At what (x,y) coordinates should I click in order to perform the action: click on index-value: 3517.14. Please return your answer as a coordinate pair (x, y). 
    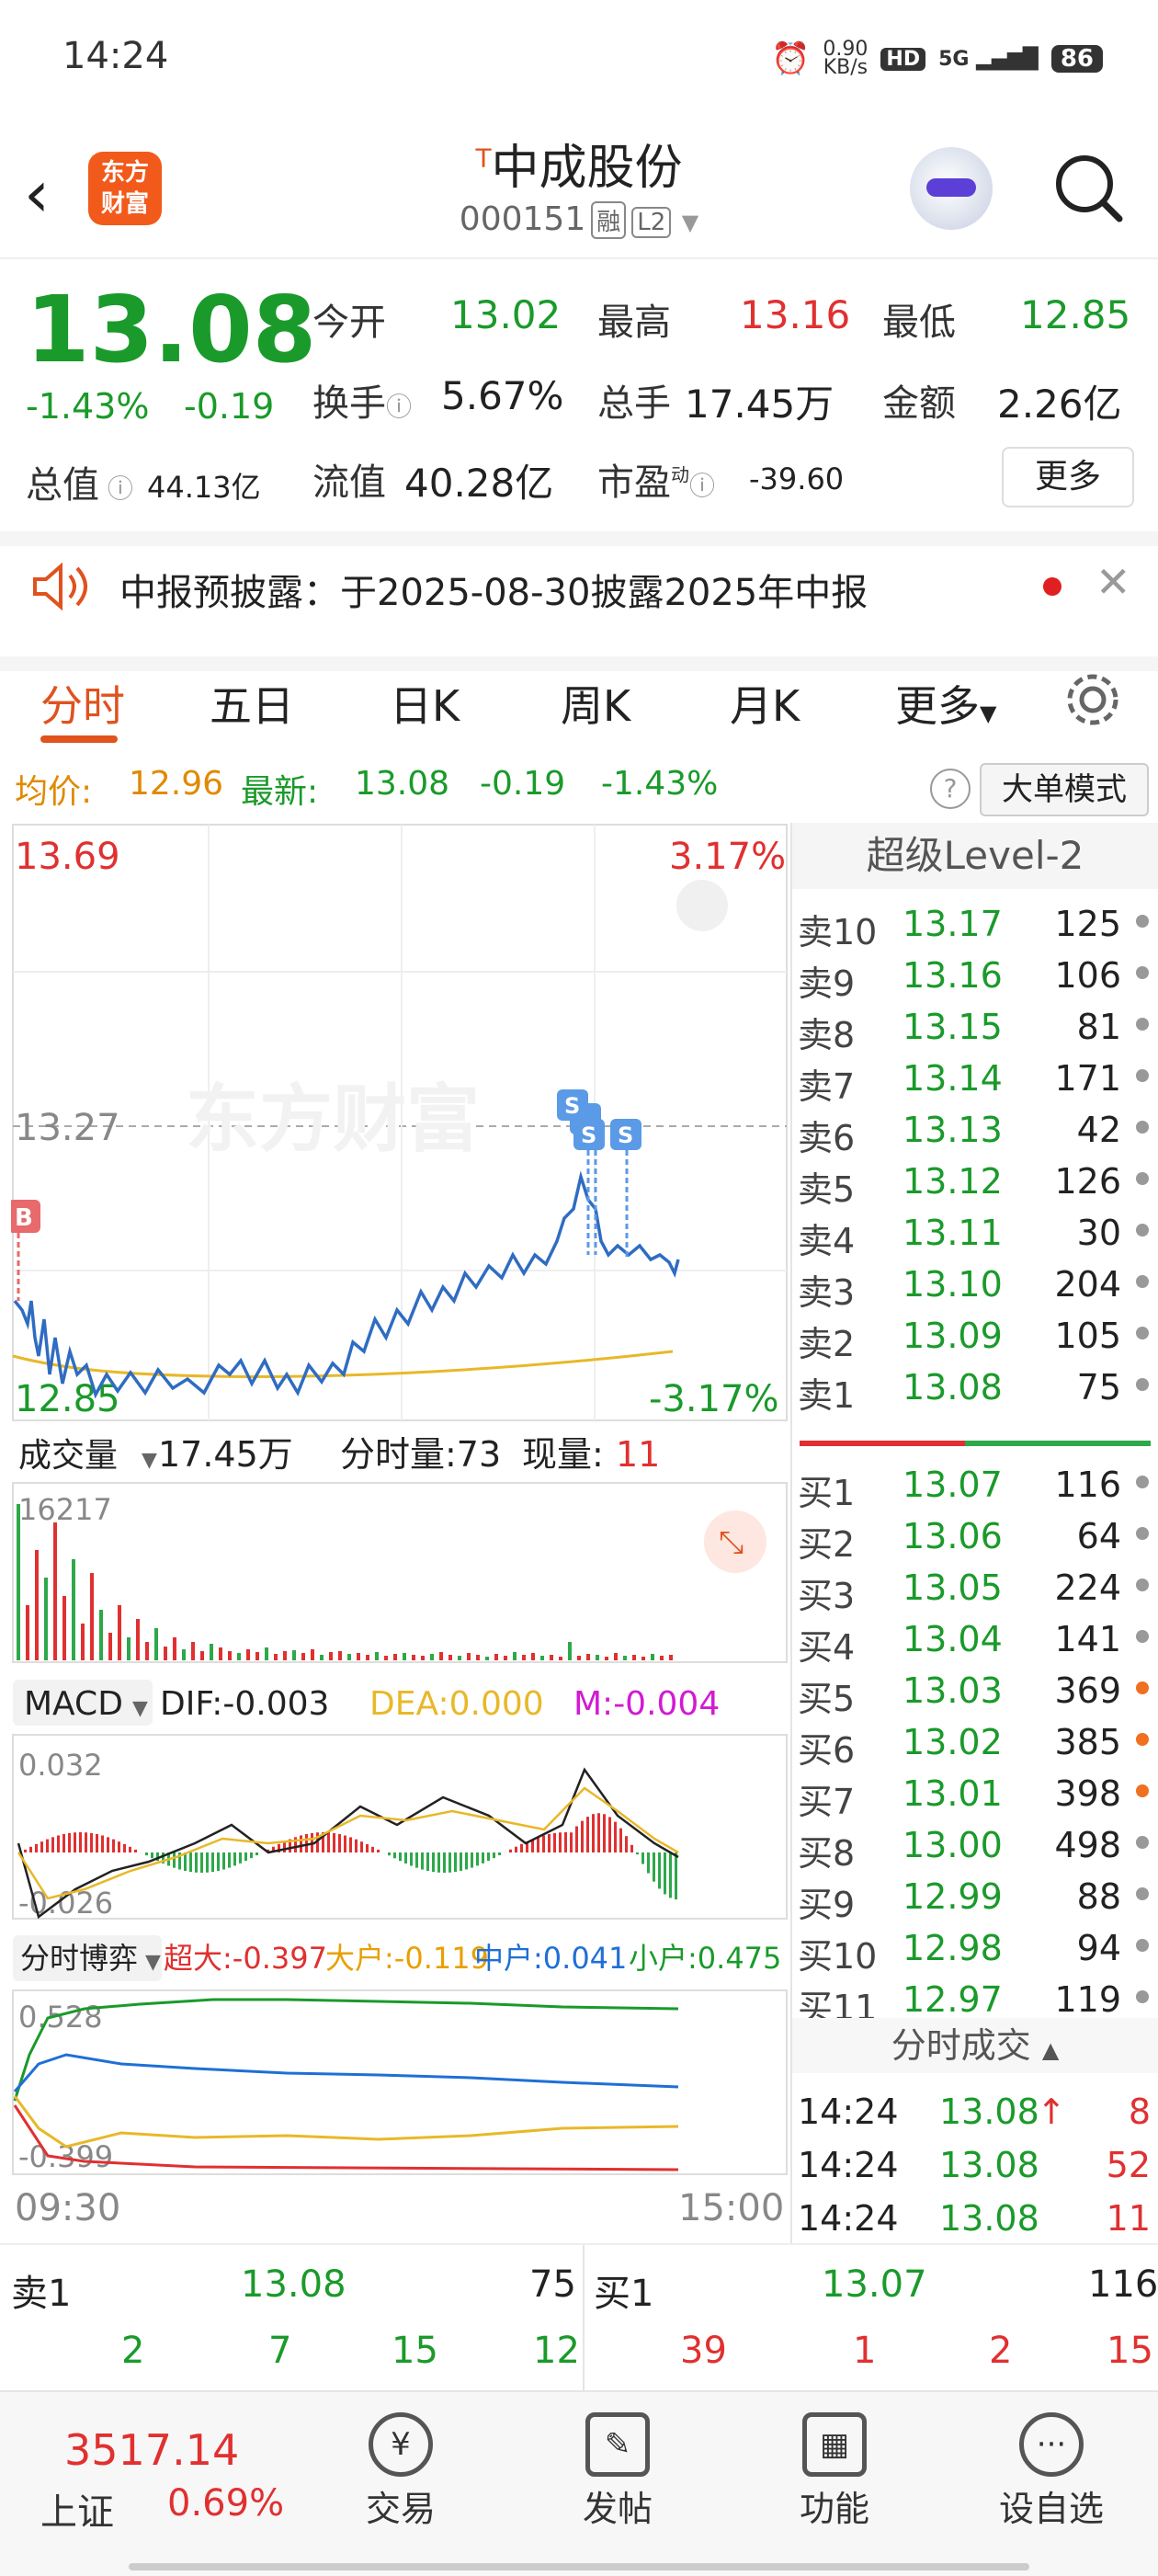
    Looking at the image, I should click on (151, 2450).